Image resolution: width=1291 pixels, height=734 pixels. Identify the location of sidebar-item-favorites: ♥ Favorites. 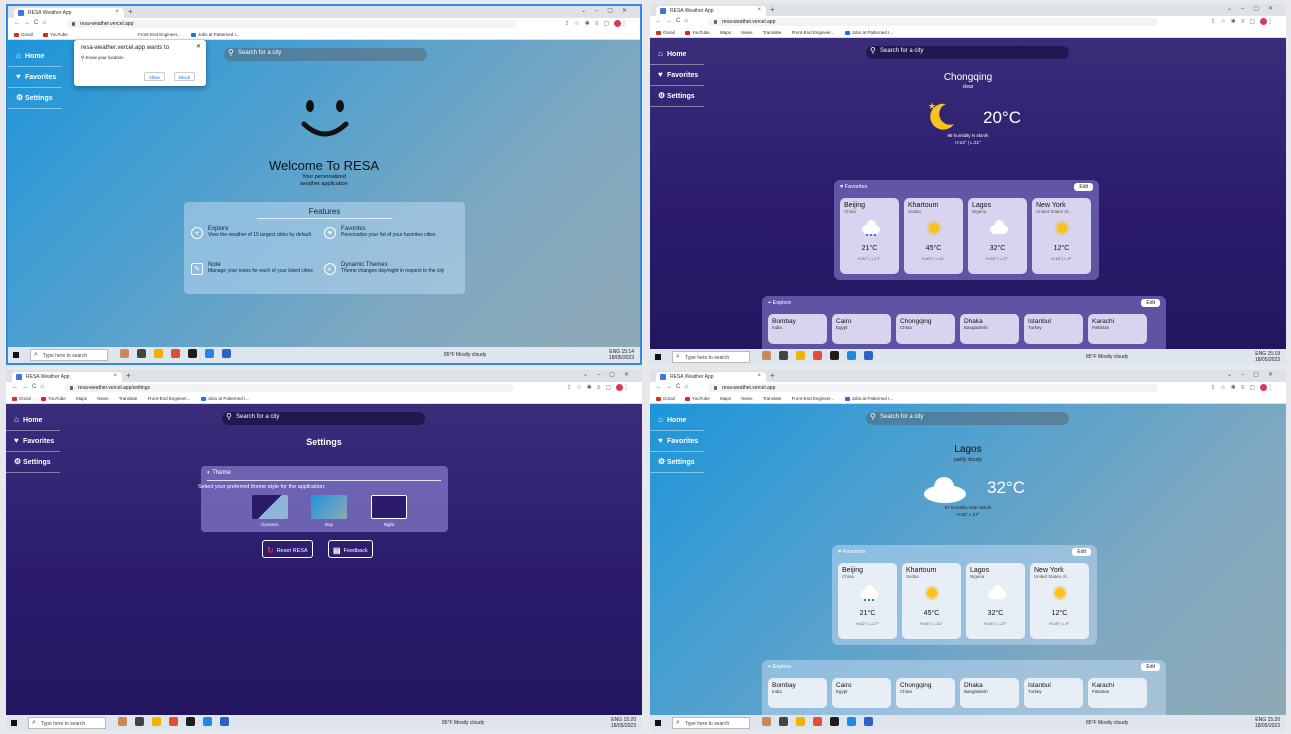
(35, 78).